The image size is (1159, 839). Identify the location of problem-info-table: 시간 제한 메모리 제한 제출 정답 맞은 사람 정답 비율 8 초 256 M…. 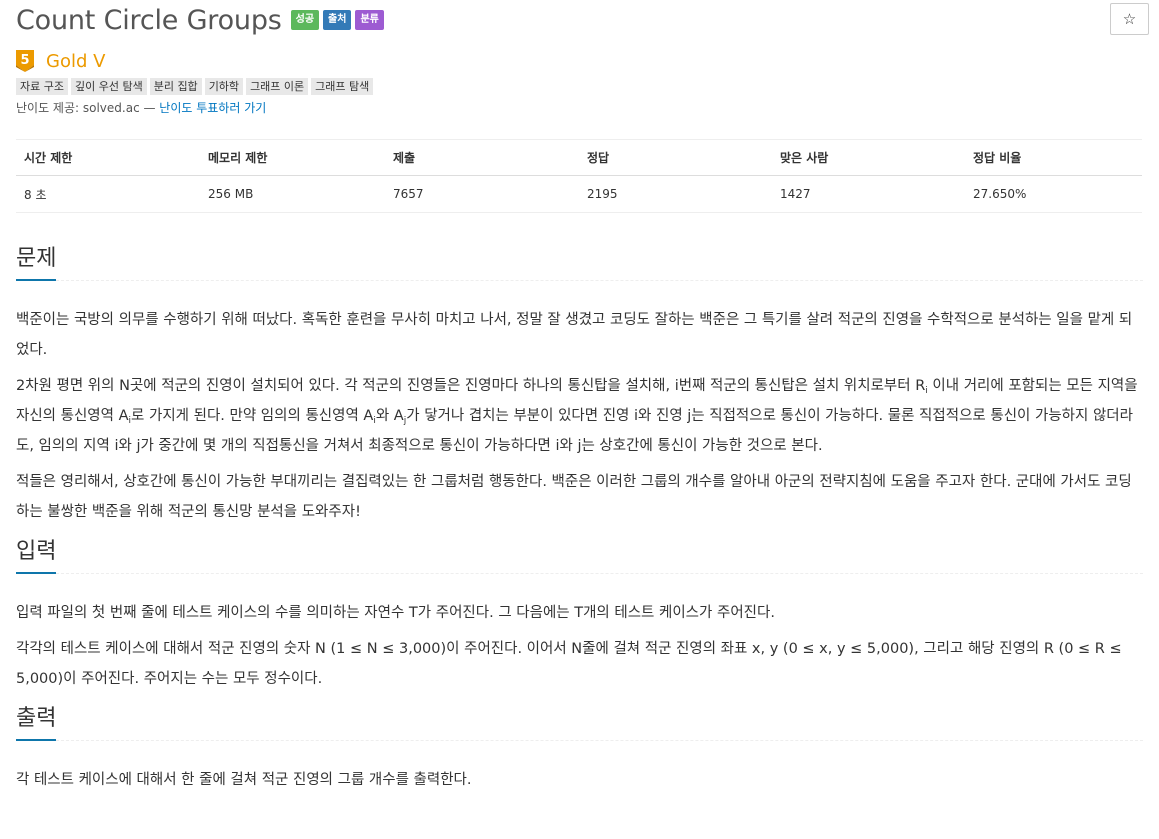
(579, 176).